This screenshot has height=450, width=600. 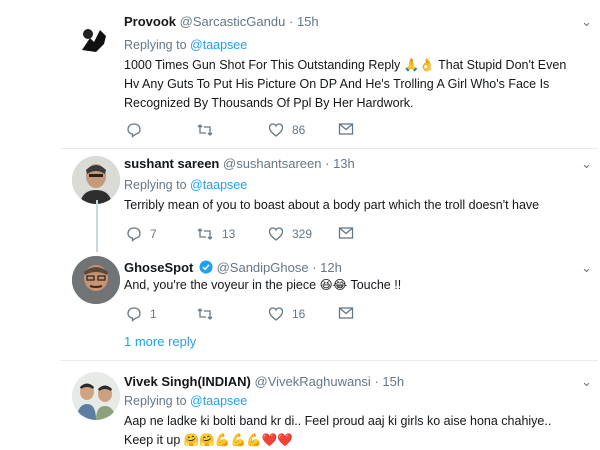 I want to click on author-handle: @SandipGhose, so click(x=263, y=267).